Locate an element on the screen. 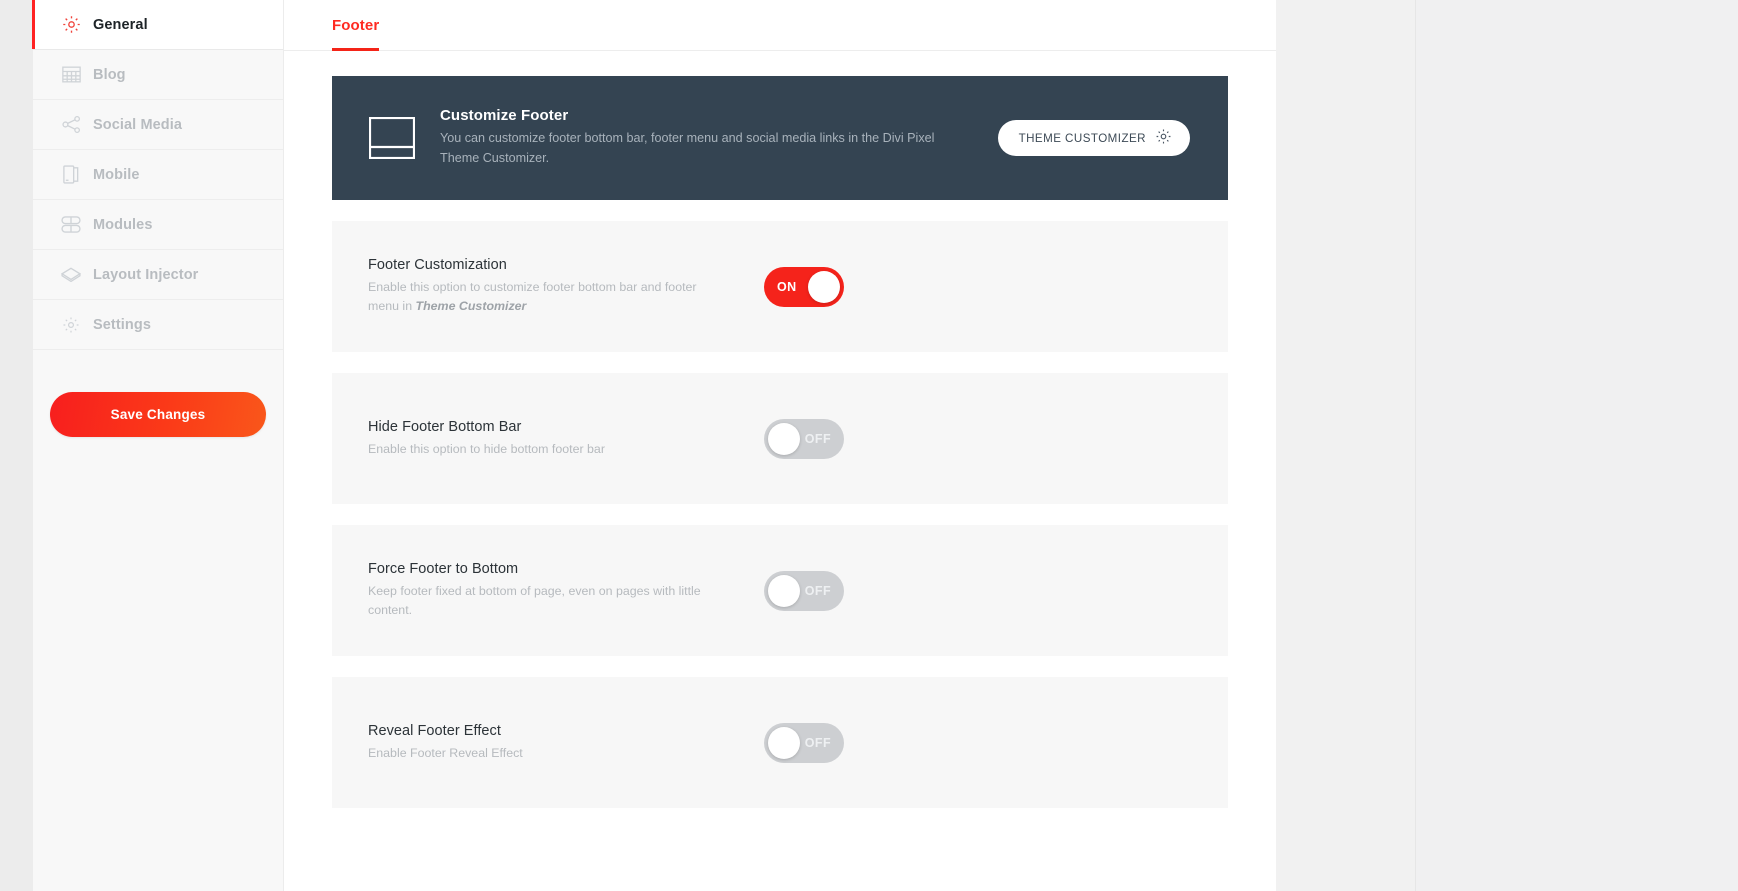 This screenshot has width=1738, height=891. page-right-gutter is located at coordinates (1345, 445).